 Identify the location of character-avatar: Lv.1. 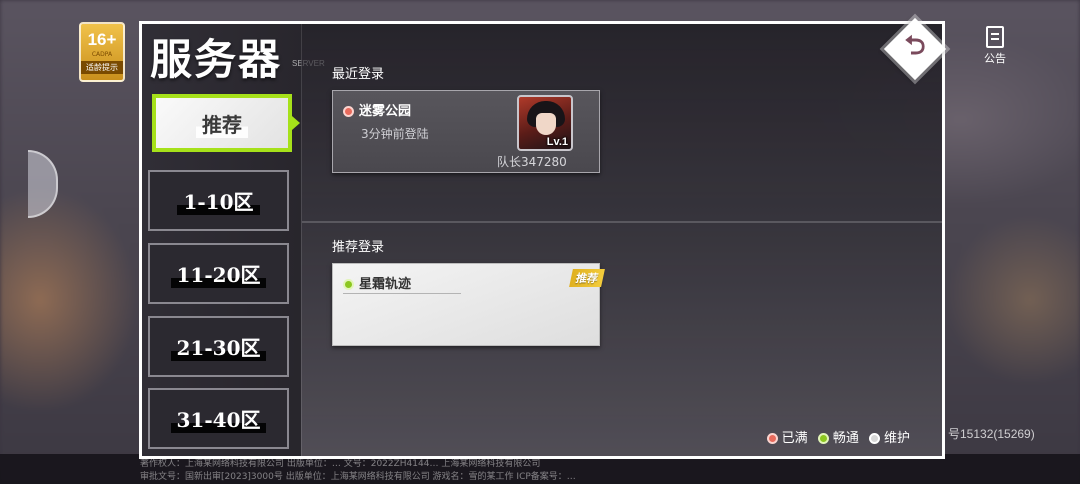
(545, 123).